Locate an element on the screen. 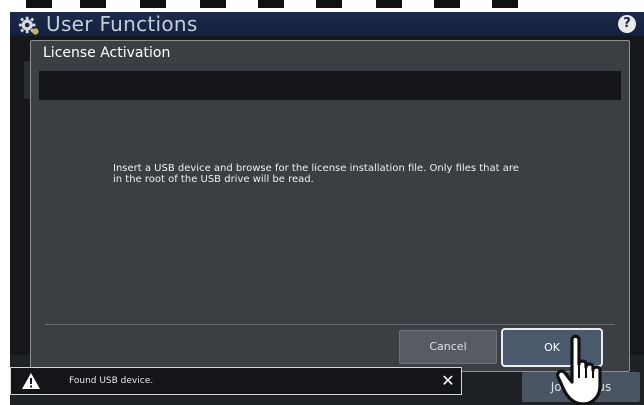  hand-pointer-icon is located at coordinates (579, 369).